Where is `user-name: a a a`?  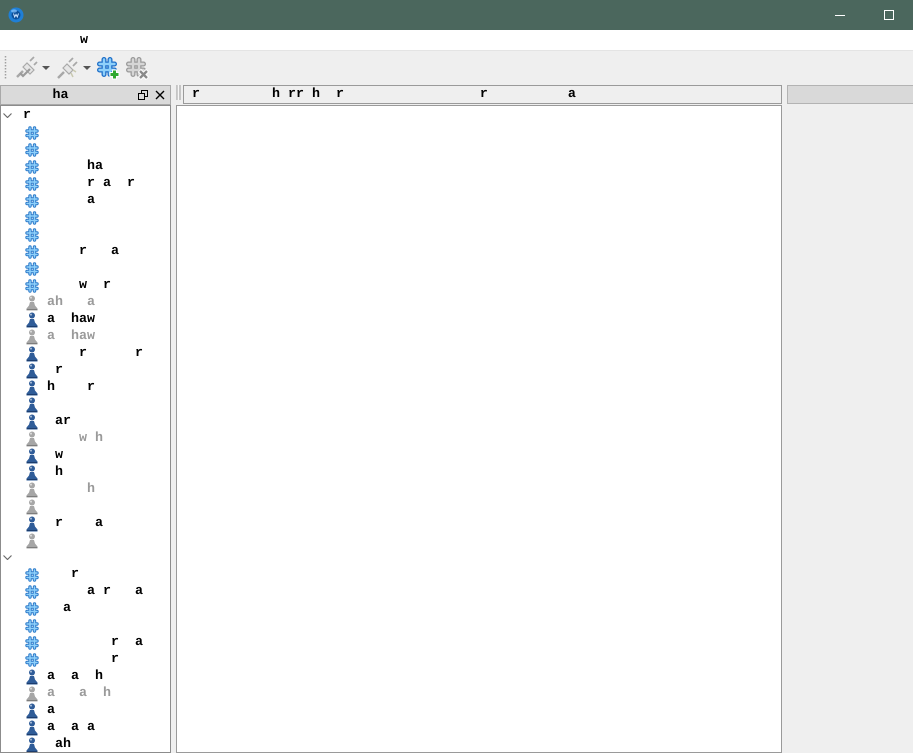
user-name: a a a is located at coordinates (71, 727).